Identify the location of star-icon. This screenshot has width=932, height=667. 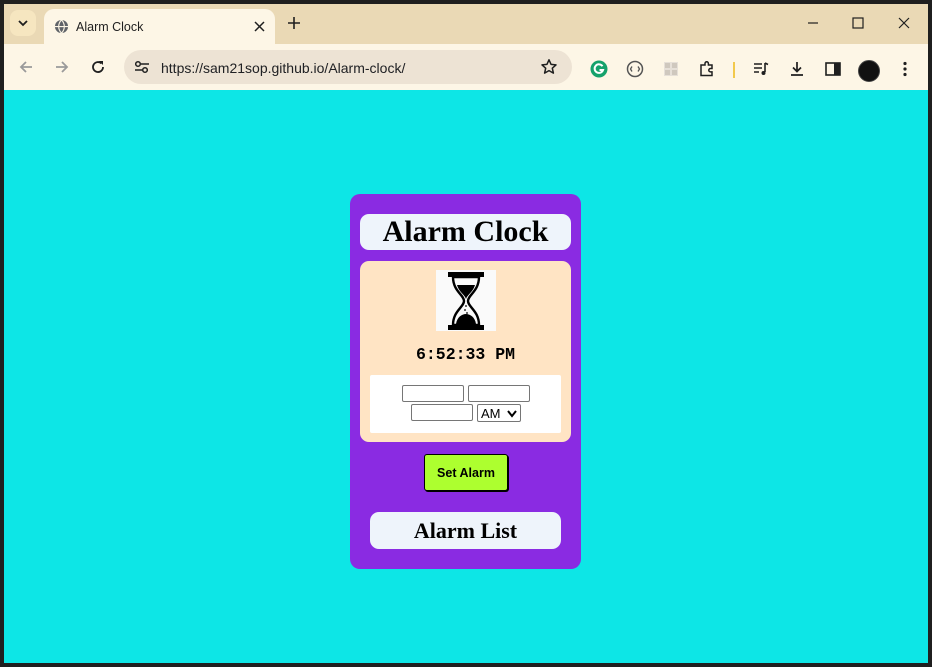
(549, 67).